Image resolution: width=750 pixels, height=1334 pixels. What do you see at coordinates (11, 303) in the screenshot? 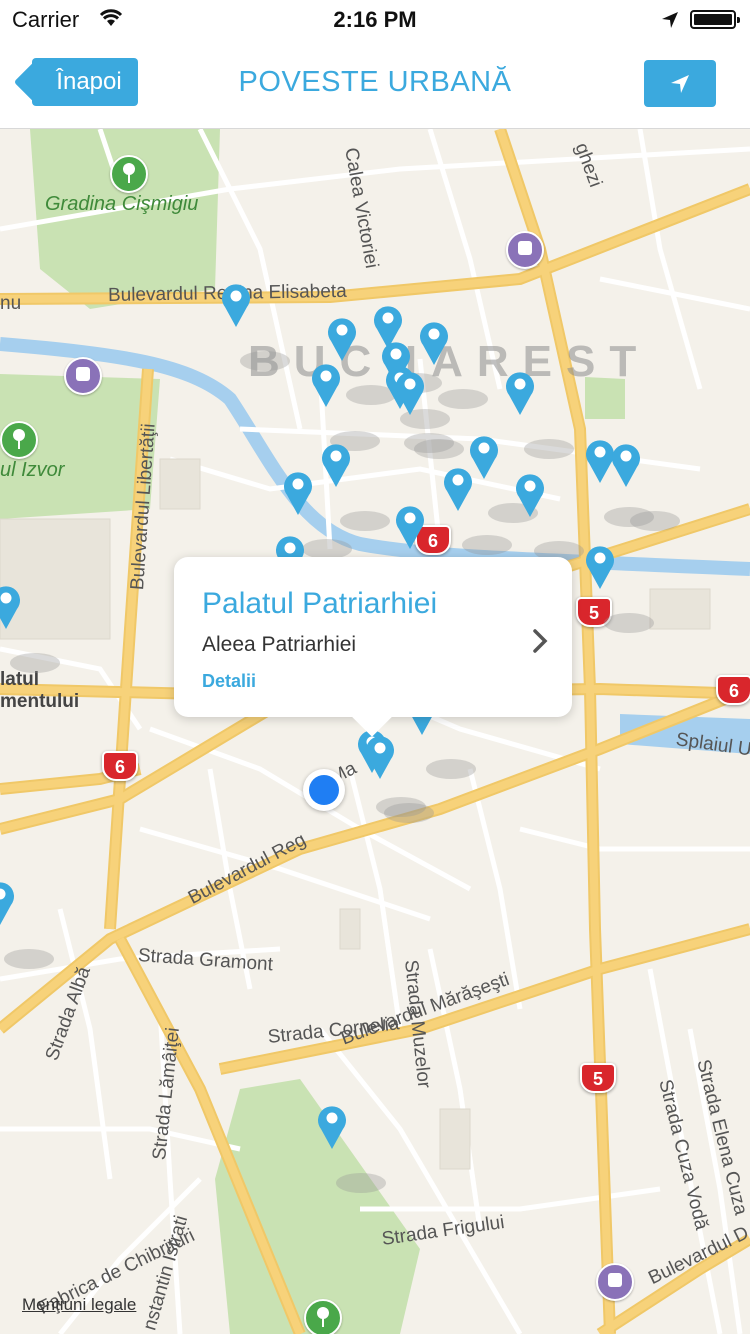
I see `street-label-nu: nu` at bounding box center [11, 303].